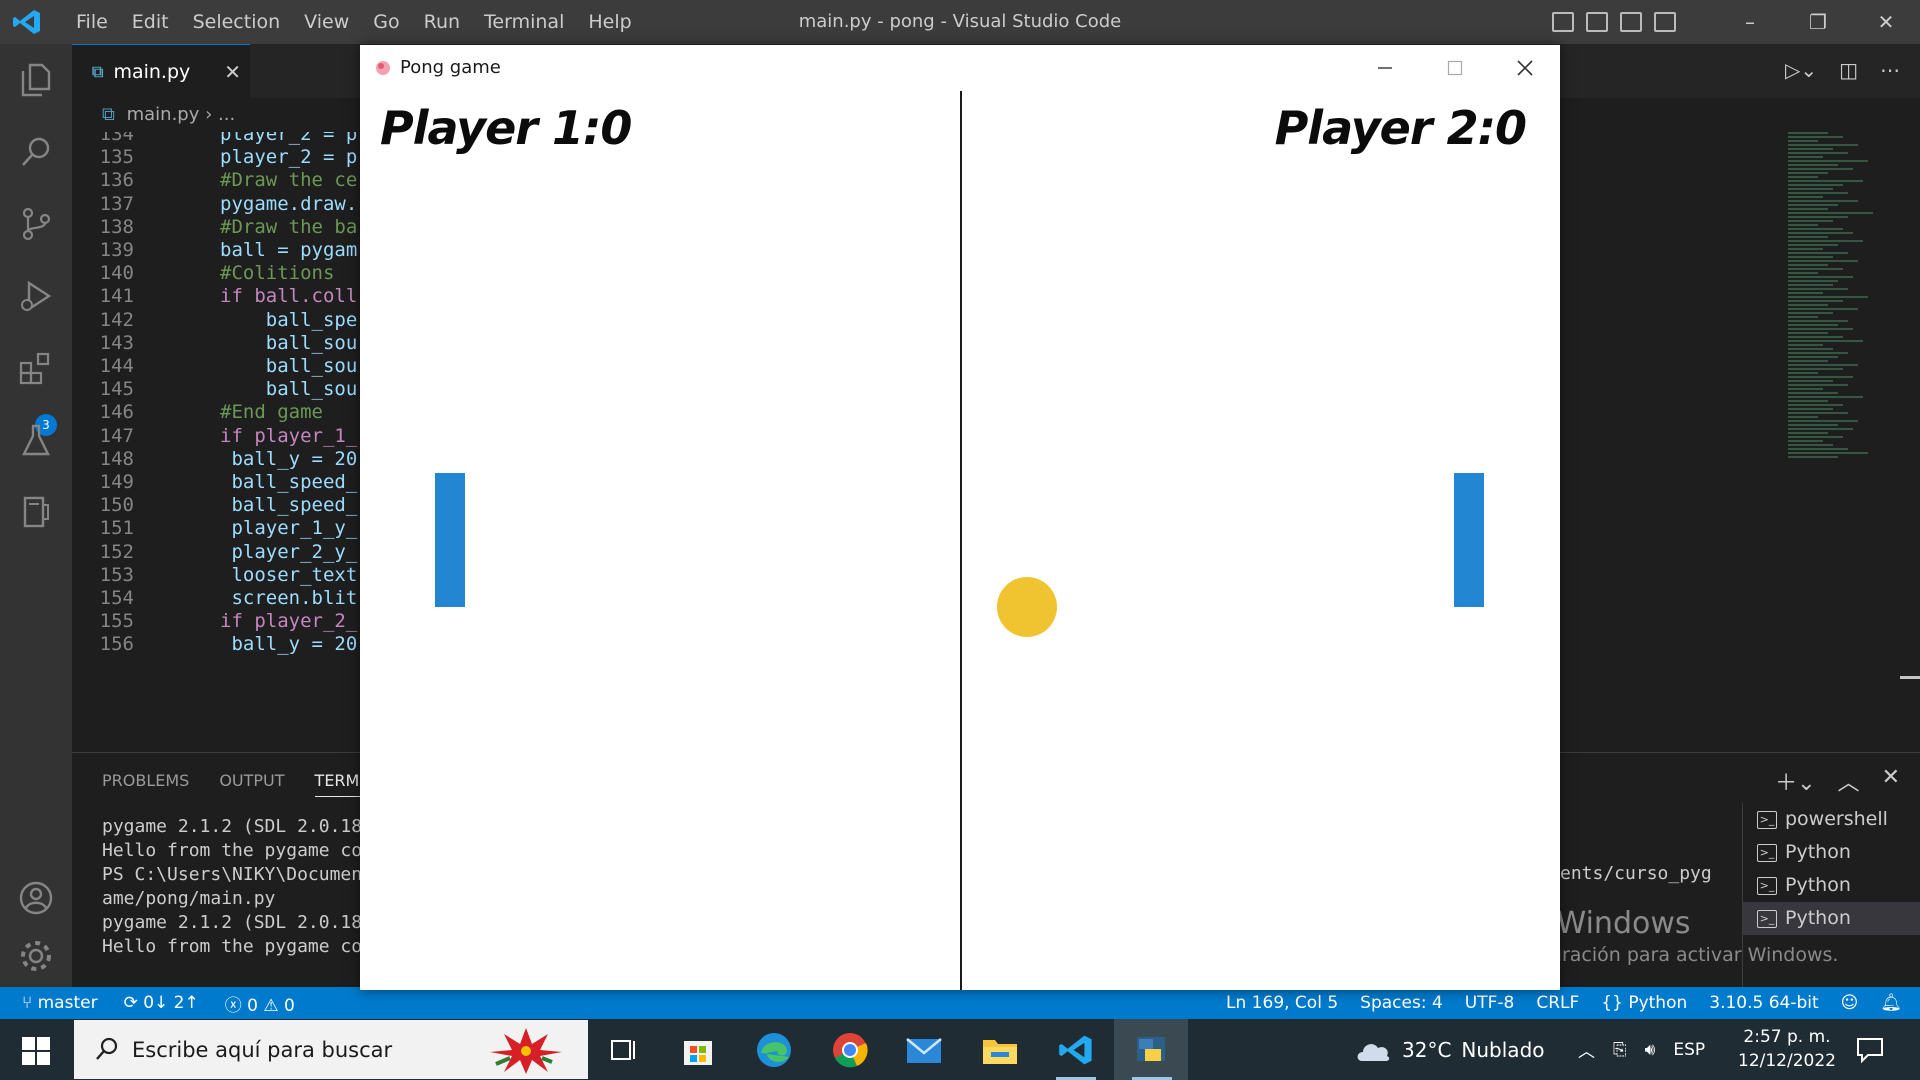 The height and width of the screenshot is (1080, 1920). Describe the element at coordinates (924, 1050) in the screenshot. I see `mail-icon` at that location.